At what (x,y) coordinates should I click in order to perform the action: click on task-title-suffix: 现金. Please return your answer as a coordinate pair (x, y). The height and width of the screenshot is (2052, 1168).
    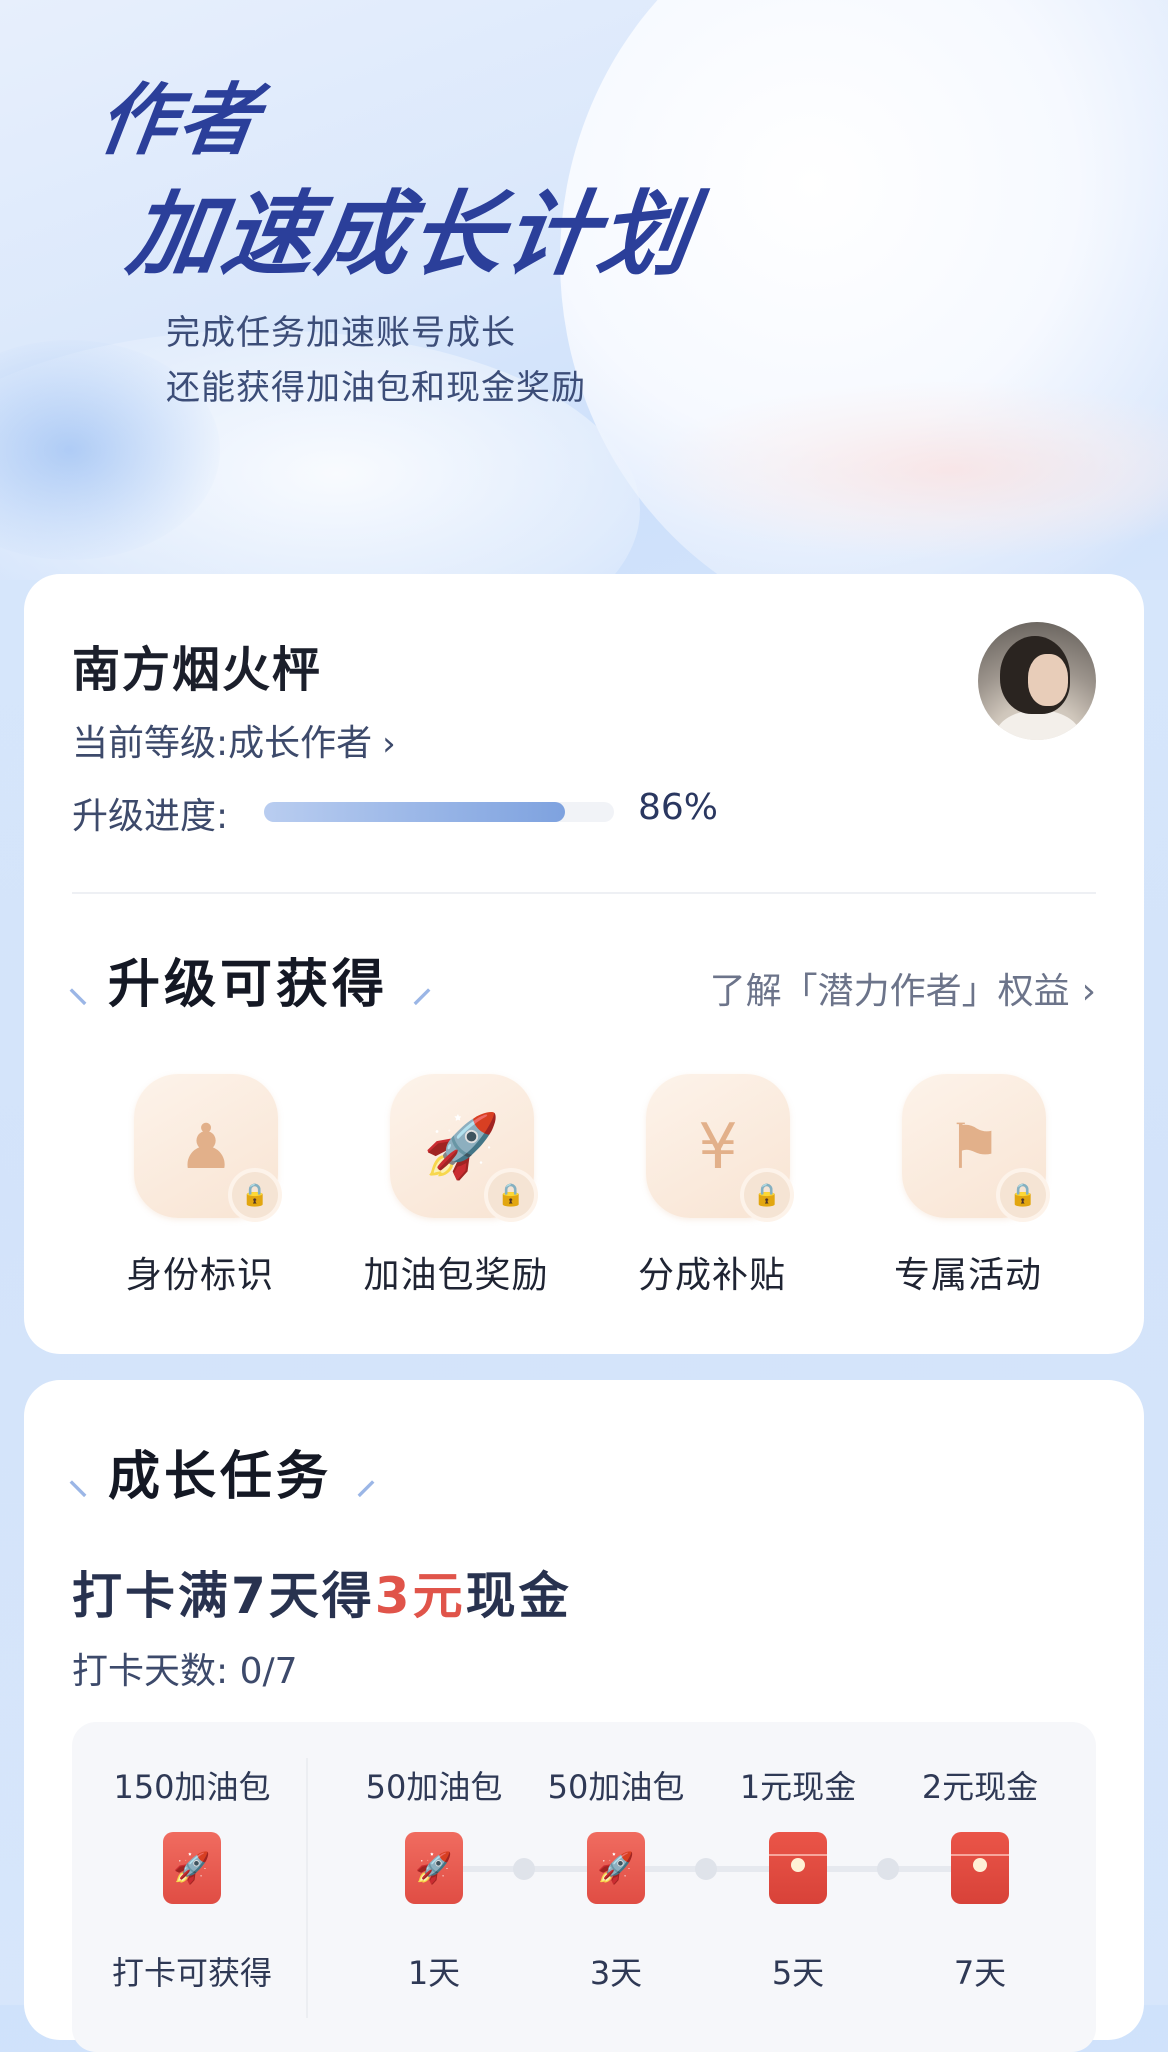
    Looking at the image, I should click on (518, 1596).